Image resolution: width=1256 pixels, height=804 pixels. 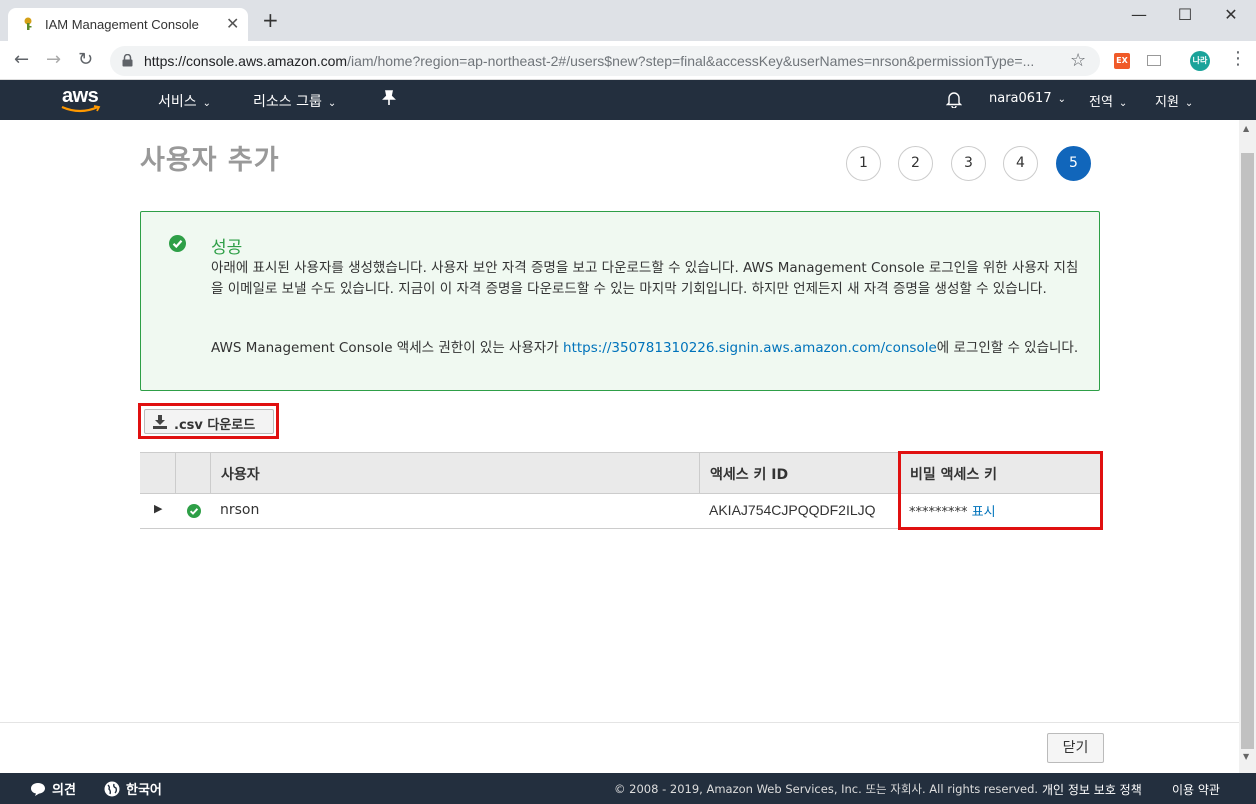 What do you see at coordinates (954, 101) in the screenshot?
I see `notification-bell-icon` at bounding box center [954, 101].